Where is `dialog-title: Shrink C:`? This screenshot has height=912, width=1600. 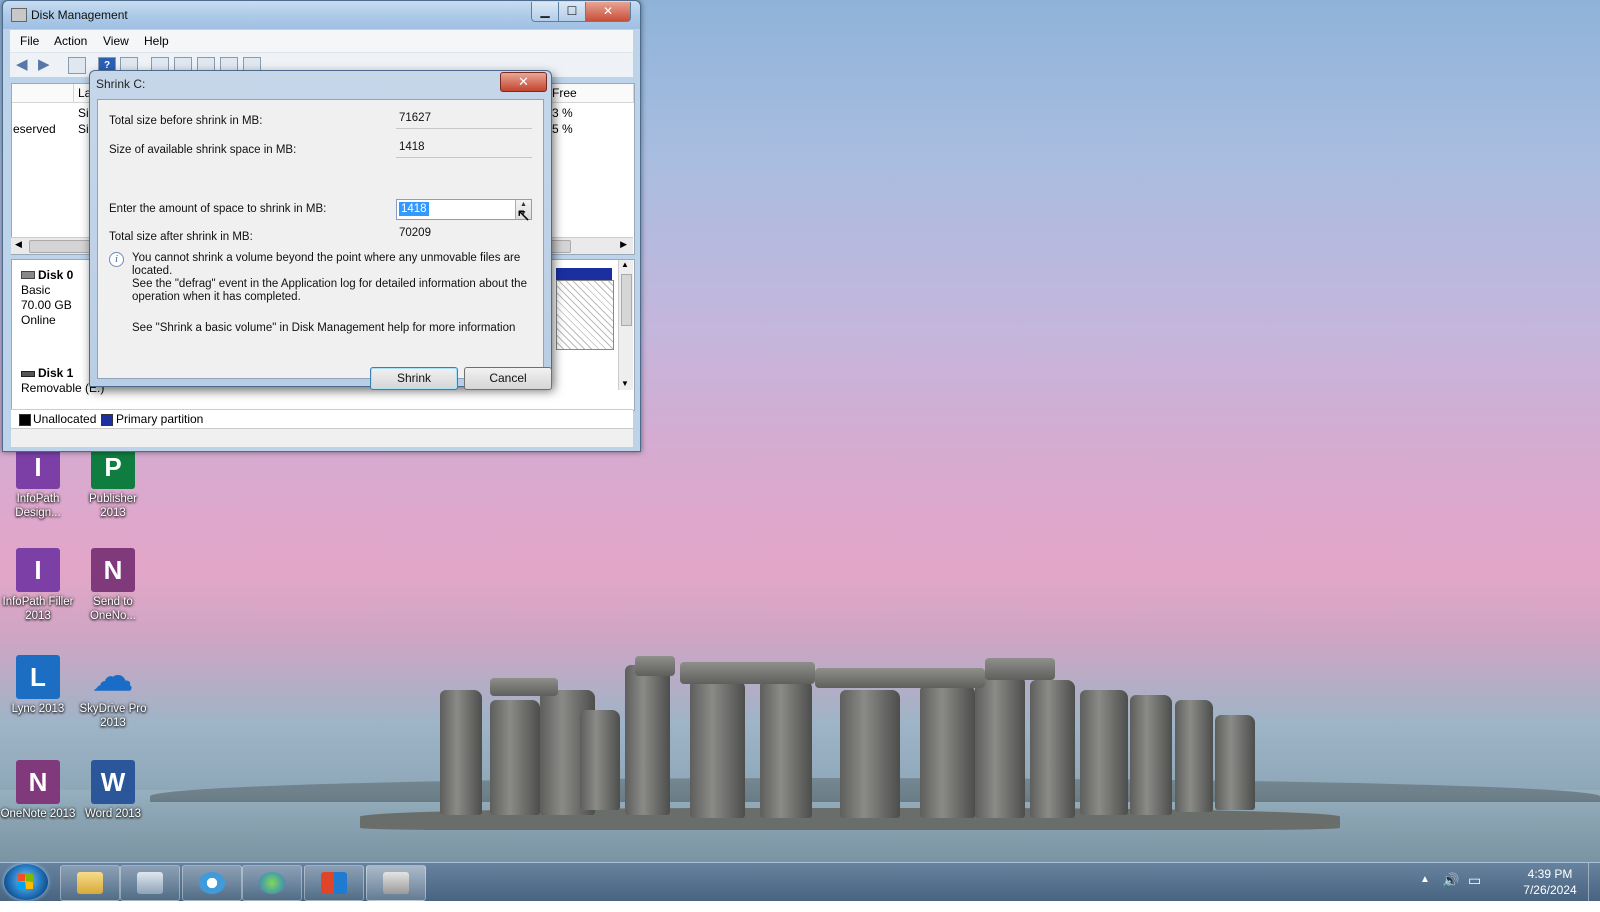
dialog-title: Shrink C: is located at coordinates (121, 84).